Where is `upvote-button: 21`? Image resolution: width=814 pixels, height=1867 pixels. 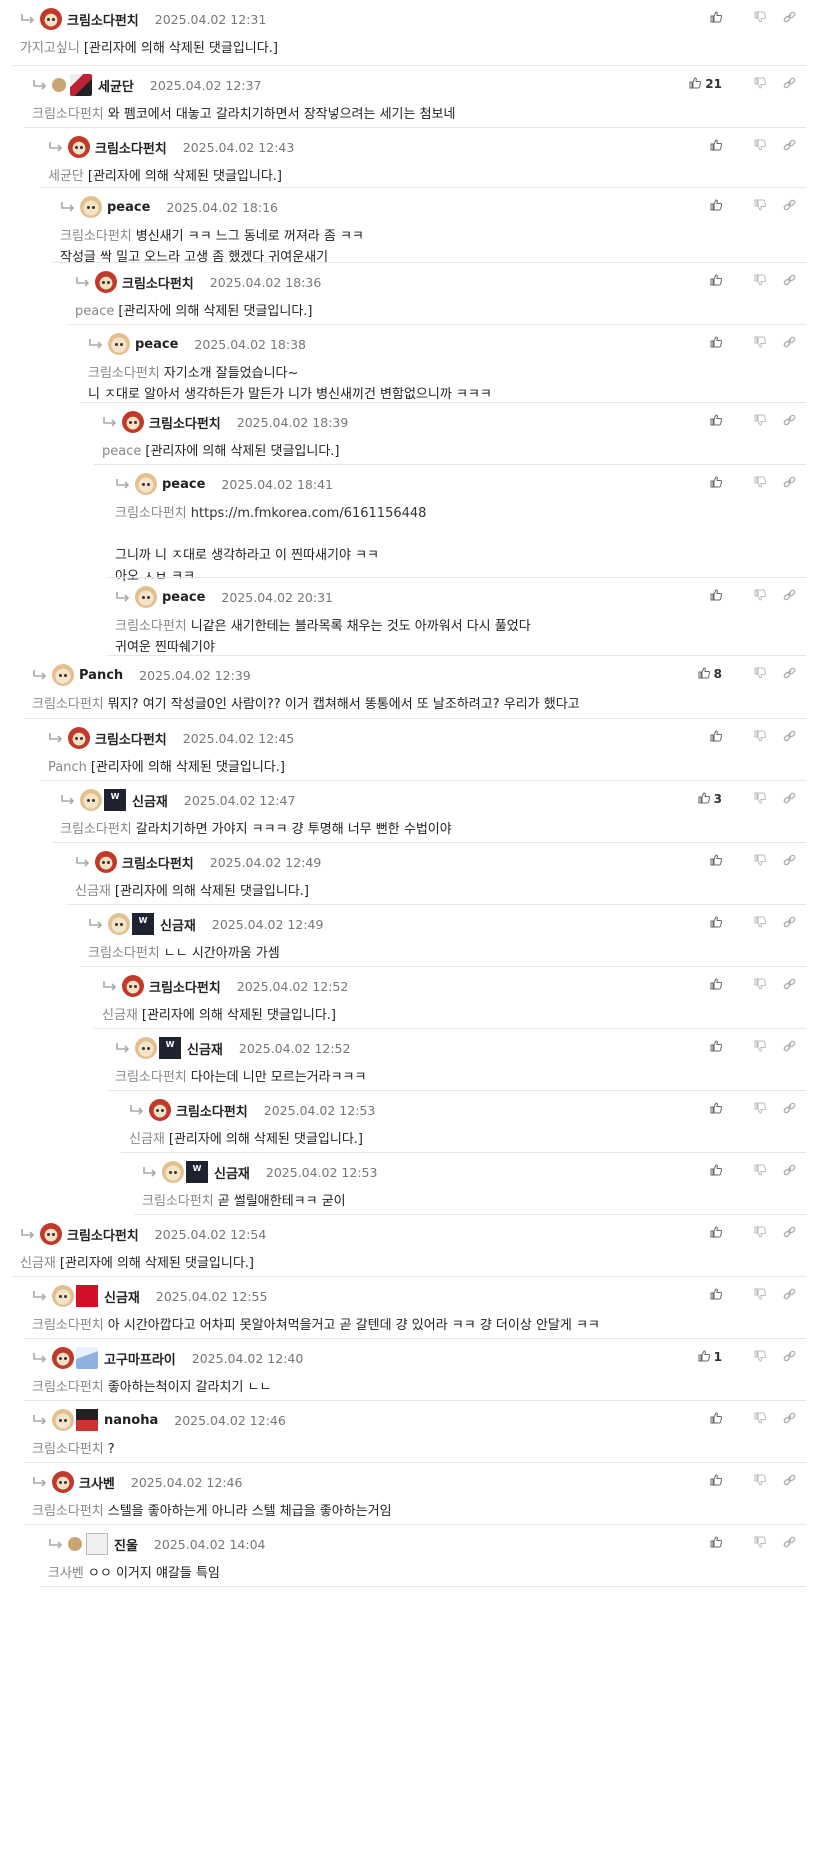 upvote-button: 21 is located at coordinates (712, 84).